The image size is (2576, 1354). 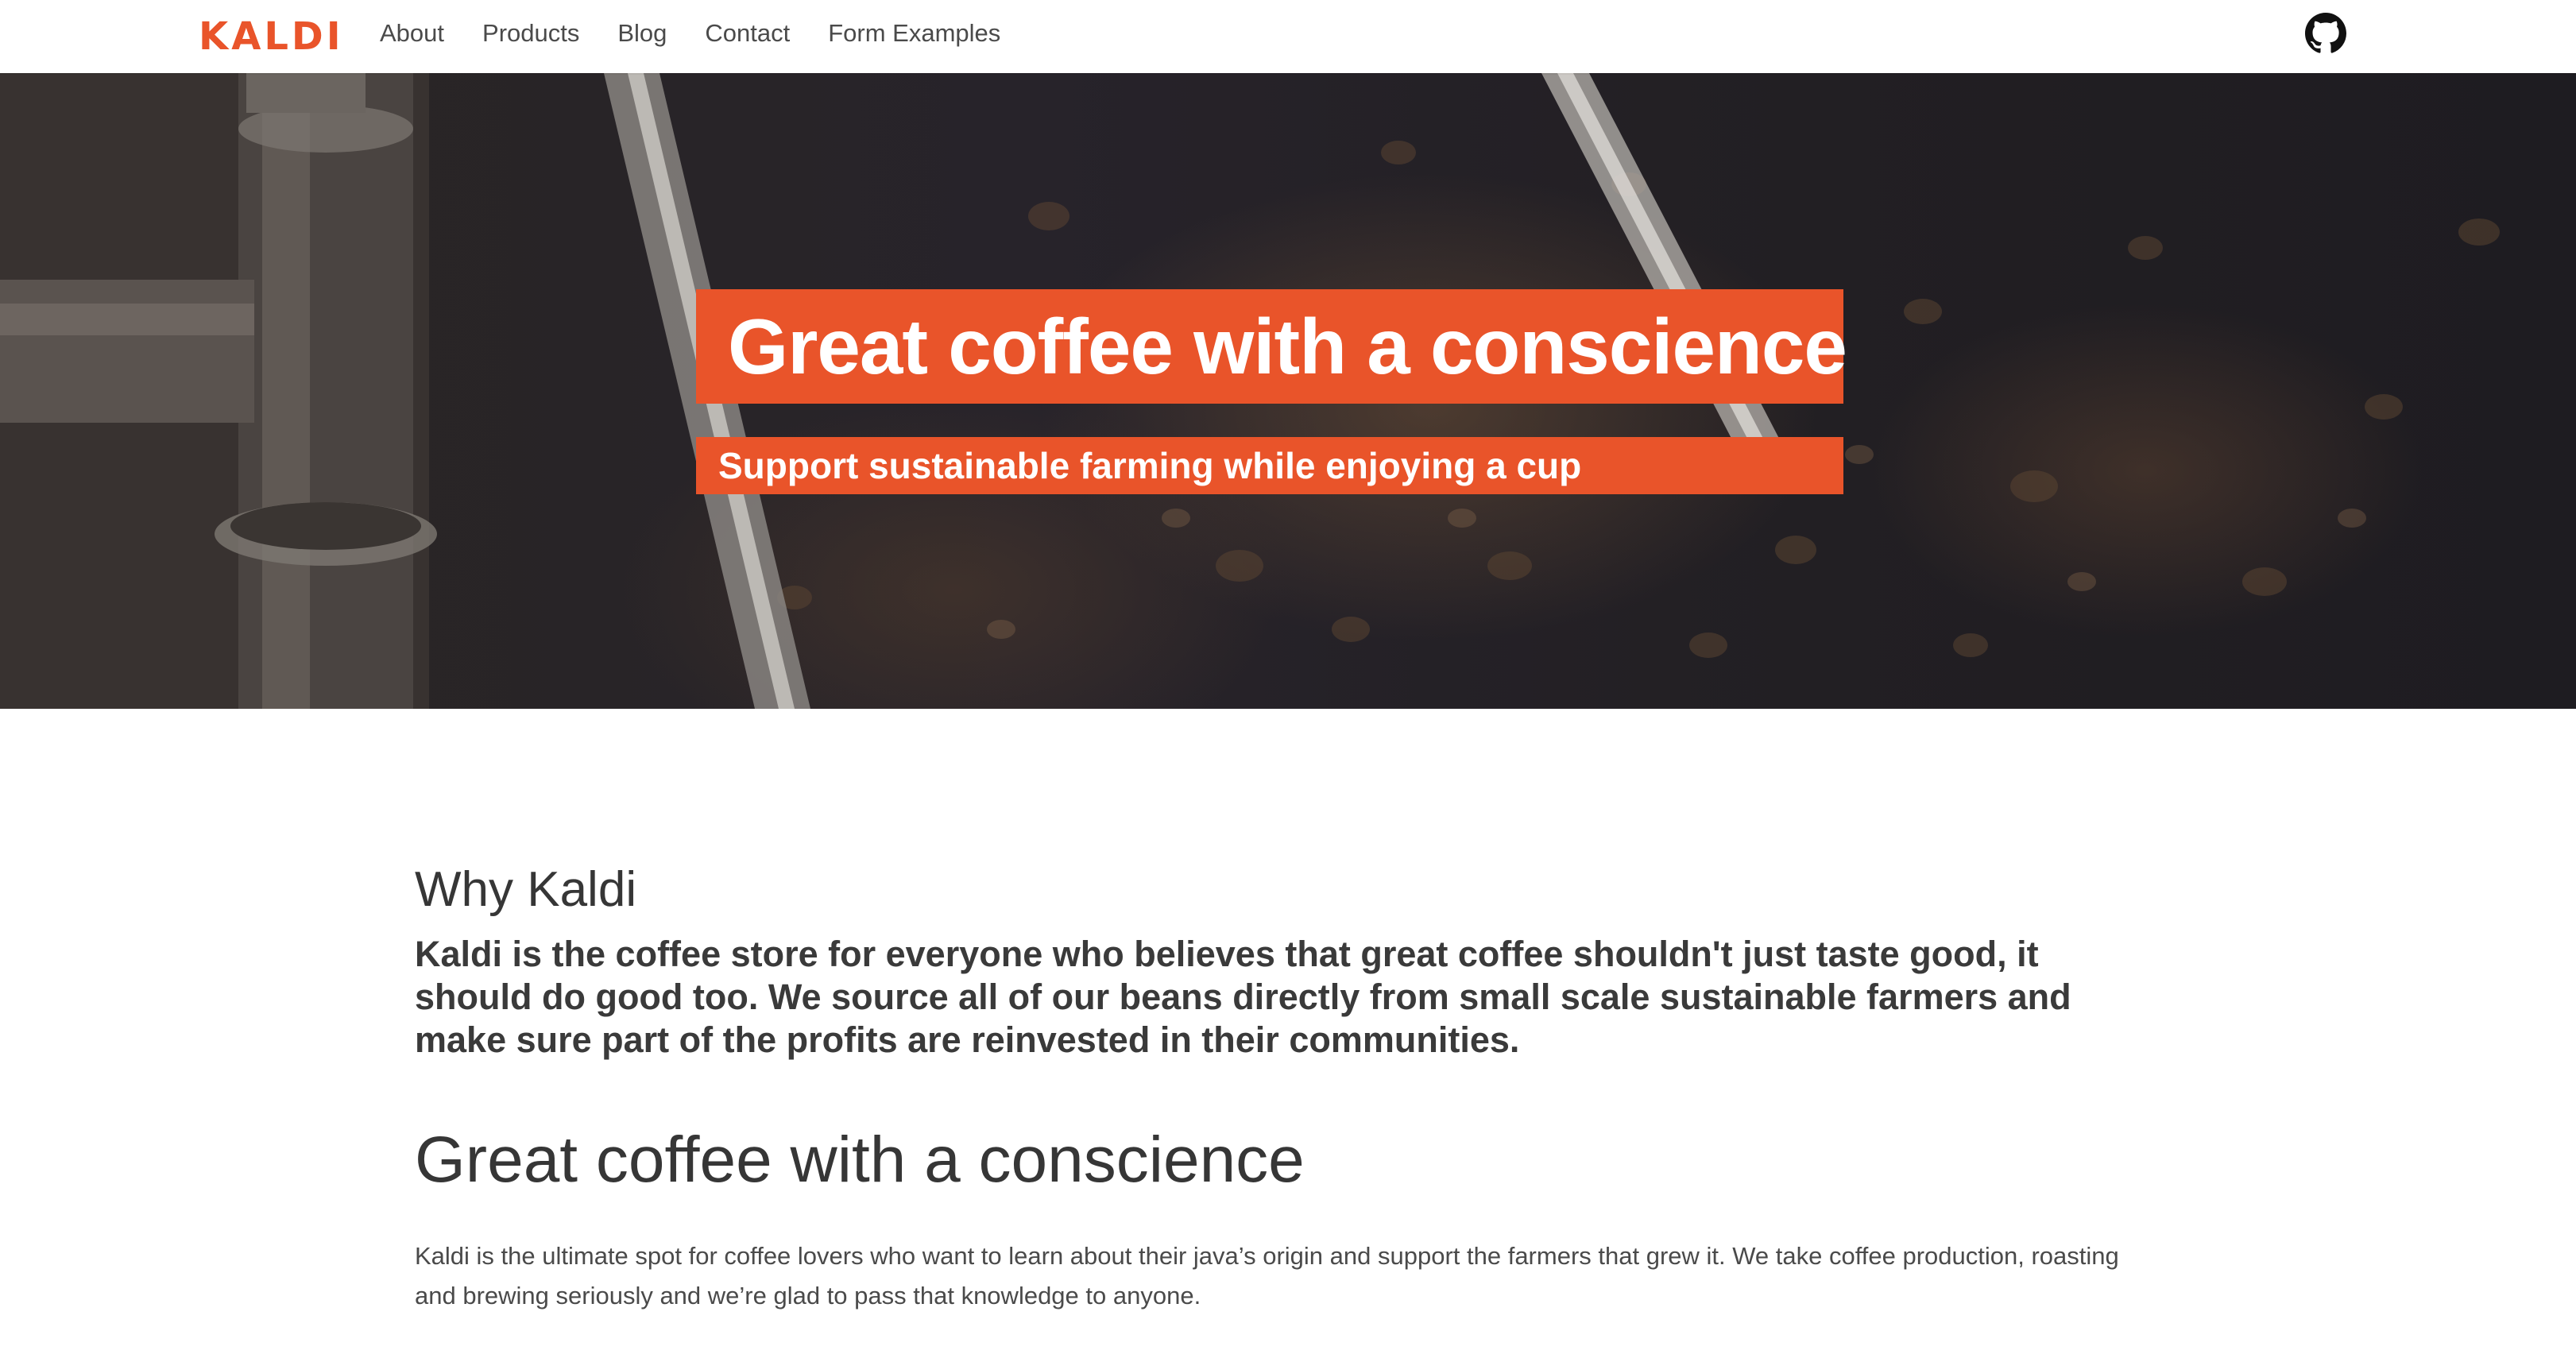 What do you see at coordinates (642, 34) in the screenshot?
I see `nav-link-blog: Blog` at bounding box center [642, 34].